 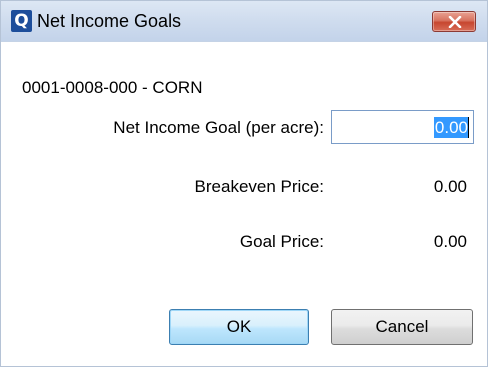 I want to click on net-income-goal-input: 0.00, so click(x=402, y=127).